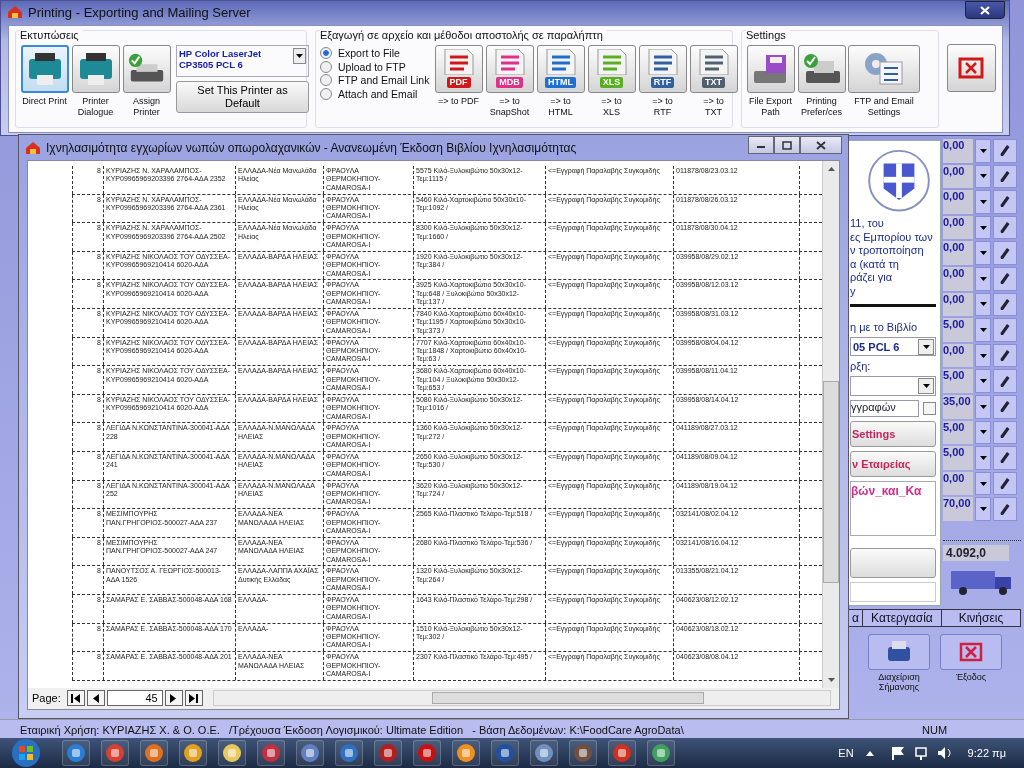 Image resolution: width=1024 pixels, height=768 pixels. What do you see at coordinates (929, 409) in the screenshot?
I see `checkbox` at bounding box center [929, 409].